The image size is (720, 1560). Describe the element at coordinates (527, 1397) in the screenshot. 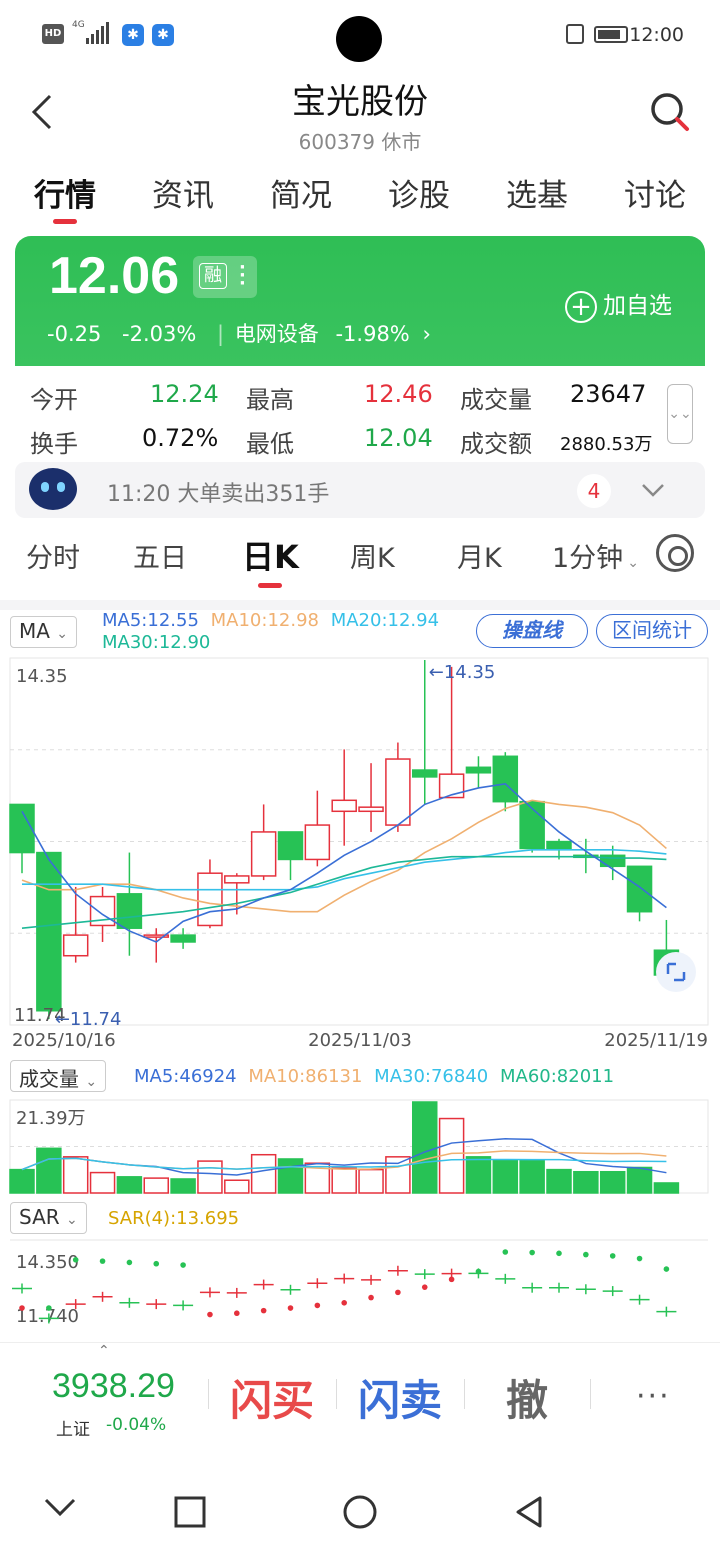

I see `cancel-order-button: 撤` at that location.